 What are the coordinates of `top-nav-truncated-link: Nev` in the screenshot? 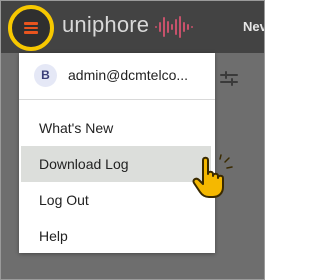 It's located at (253, 26).